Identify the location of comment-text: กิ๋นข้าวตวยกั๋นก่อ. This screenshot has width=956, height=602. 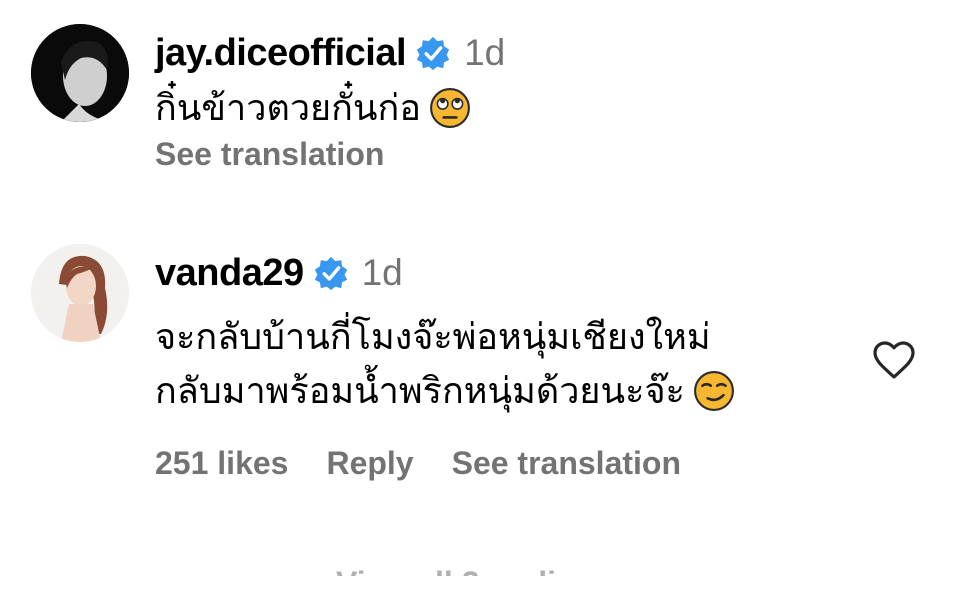
(313, 108).